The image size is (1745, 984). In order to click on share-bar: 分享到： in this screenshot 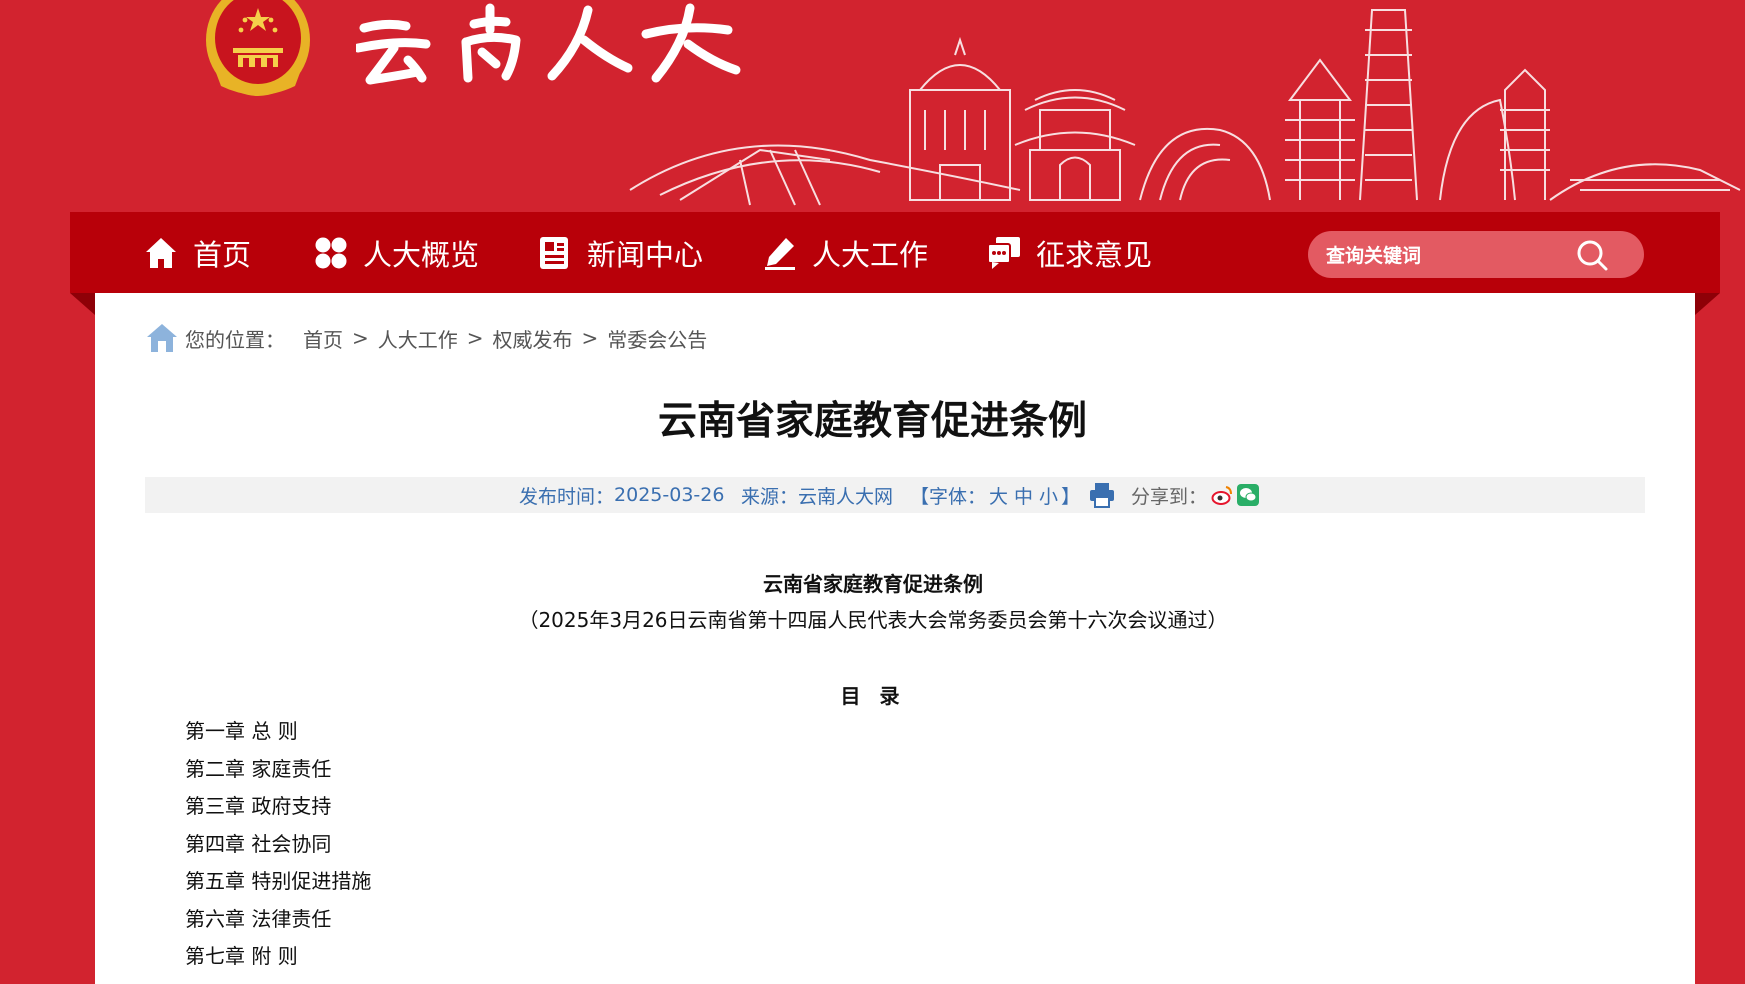, I will do `click(1195, 495)`.